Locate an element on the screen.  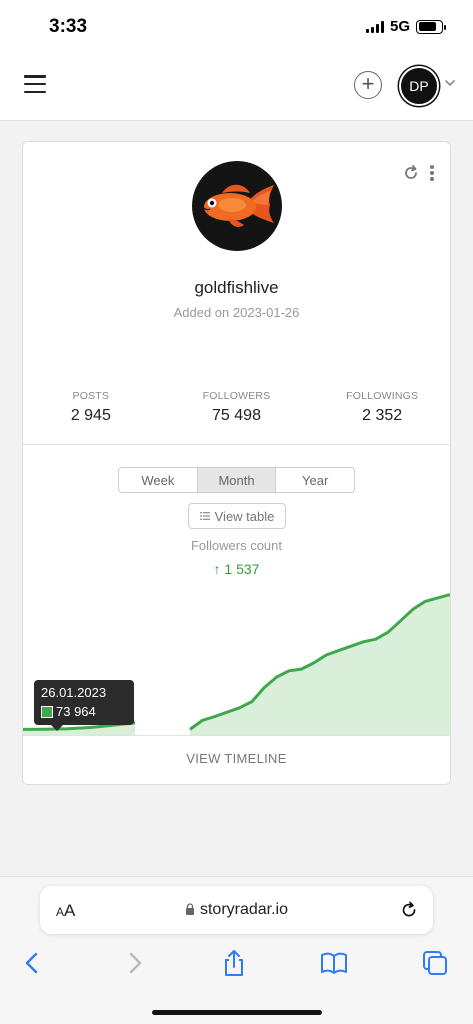
view-timeline-button: VIEW TIMELINE is located at coordinates (236, 760).